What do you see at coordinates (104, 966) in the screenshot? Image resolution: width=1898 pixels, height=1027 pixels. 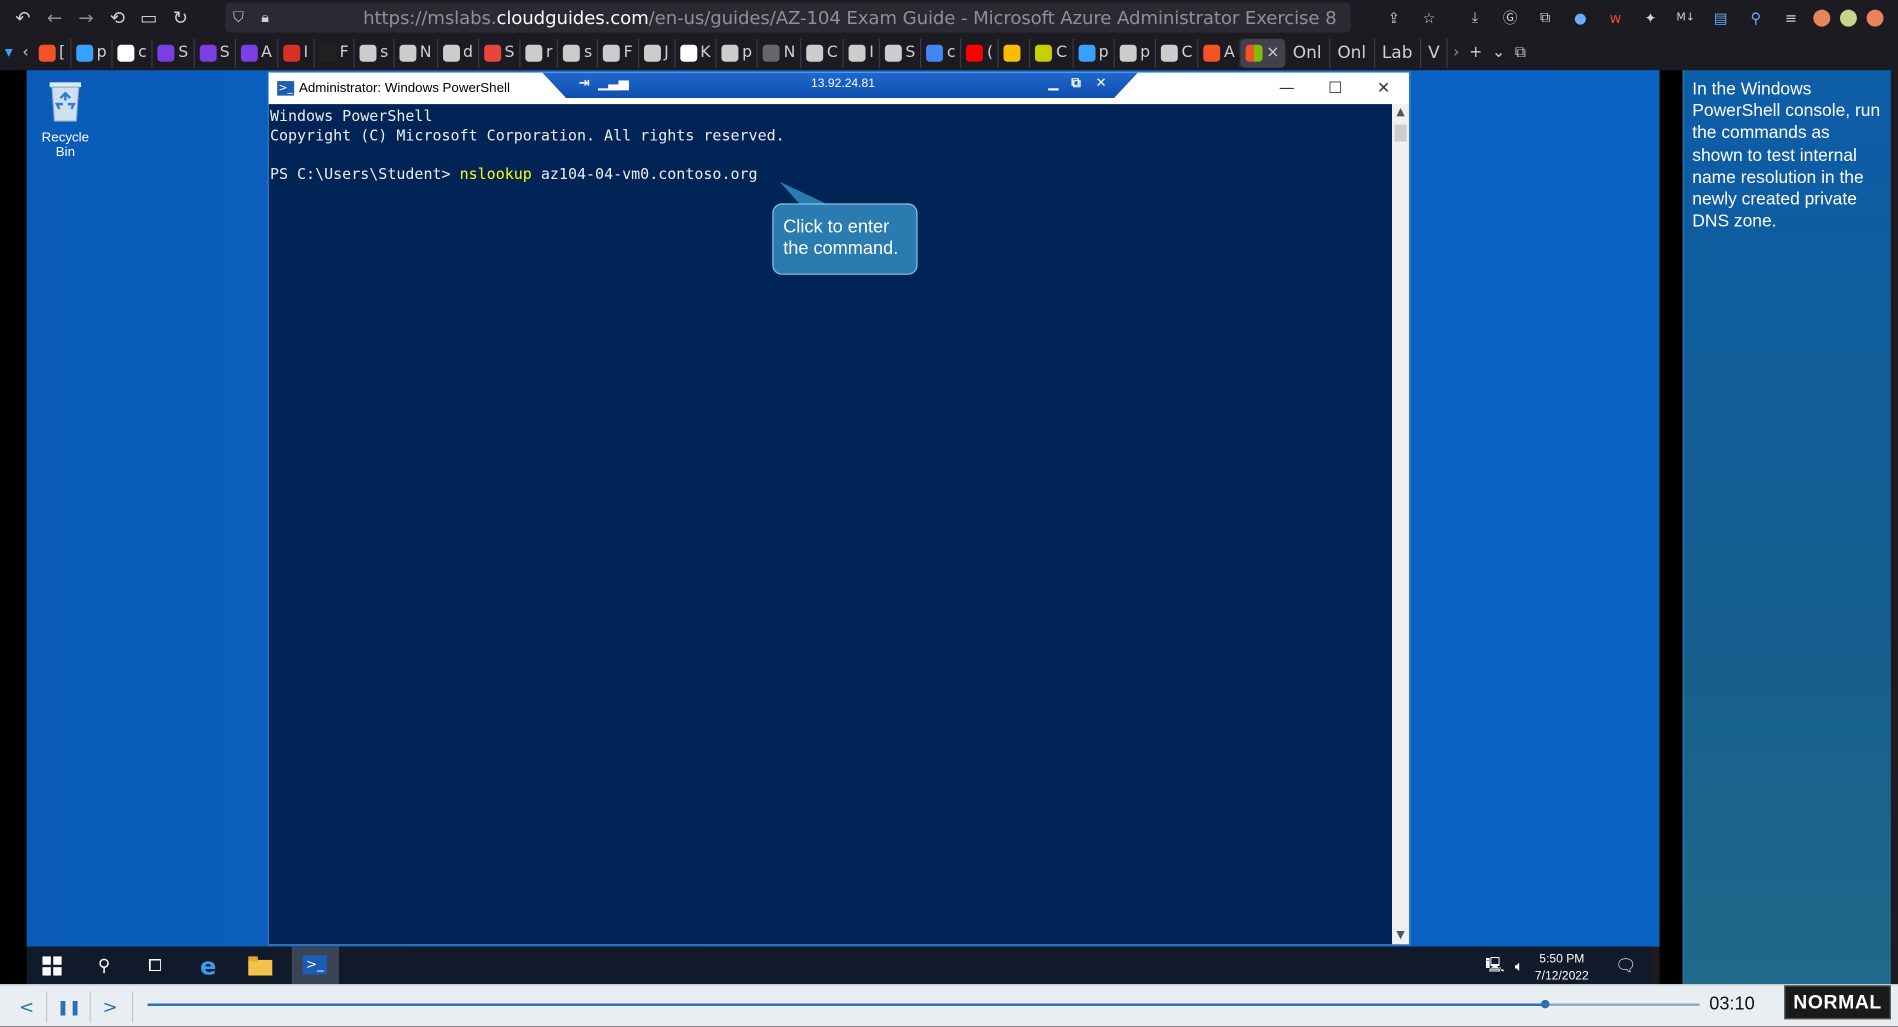 I see `search-icon: ⚲` at bounding box center [104, 966].